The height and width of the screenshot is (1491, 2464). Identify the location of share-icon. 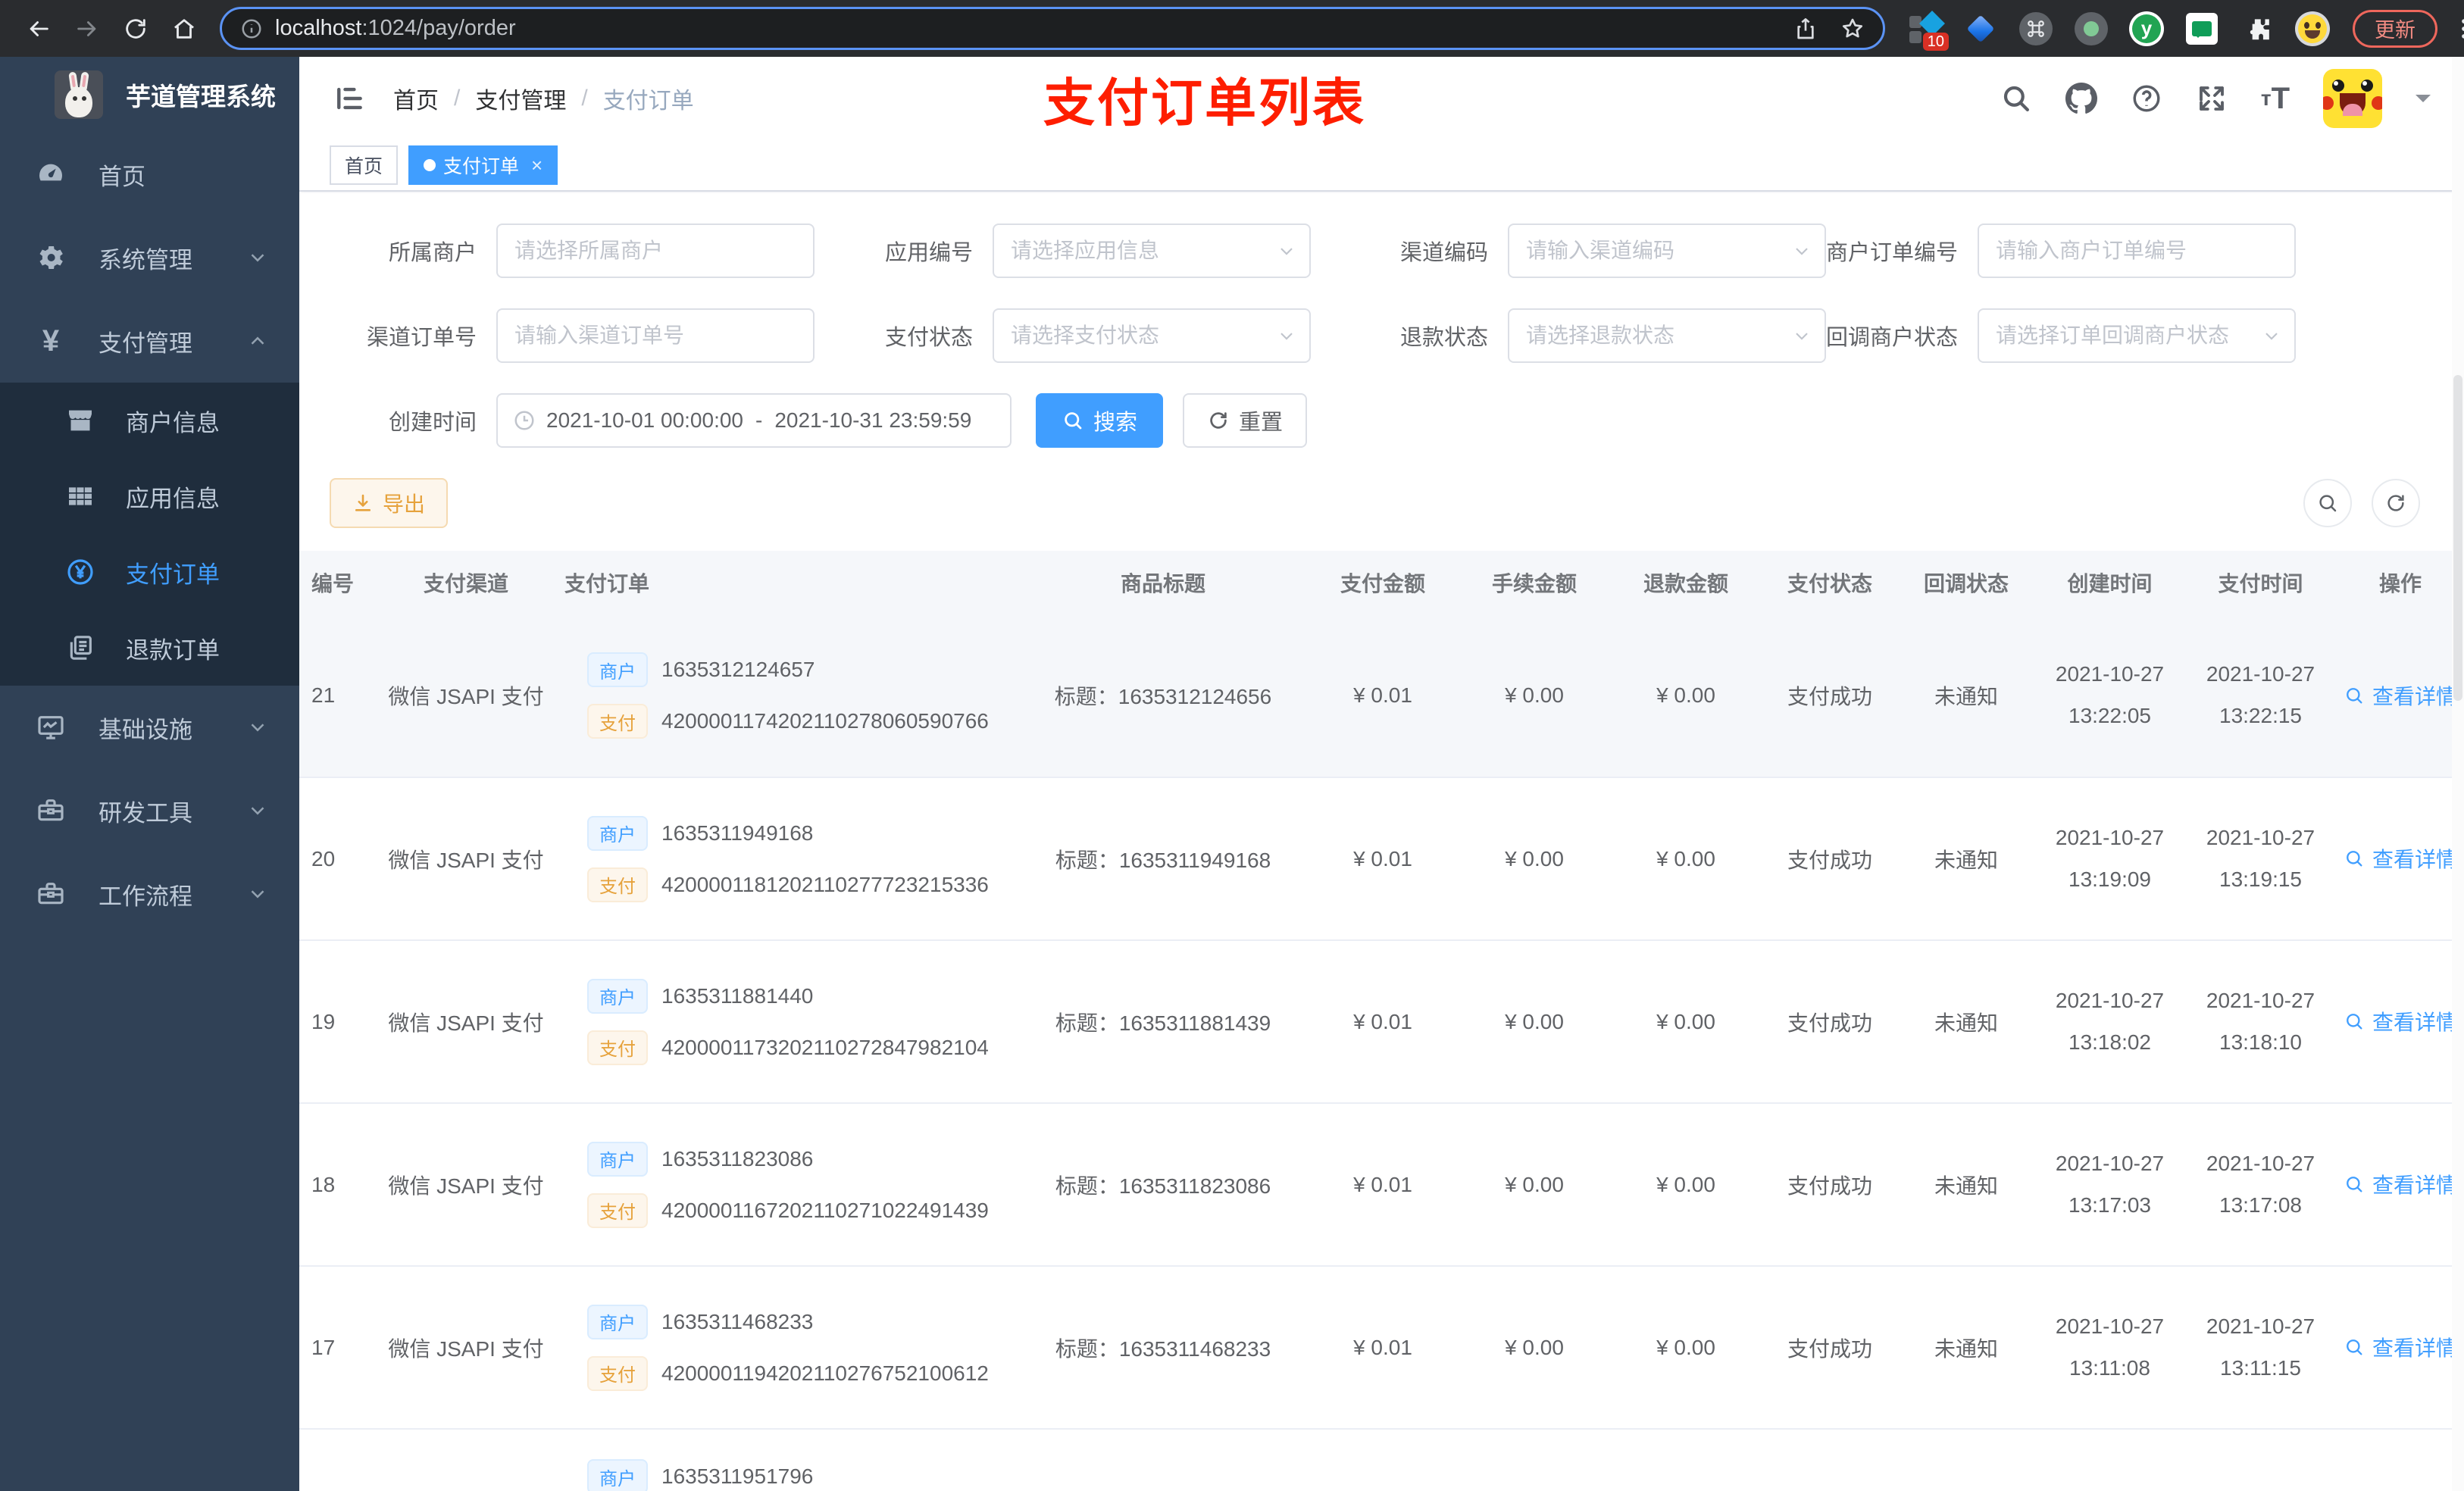
(1805, 29).